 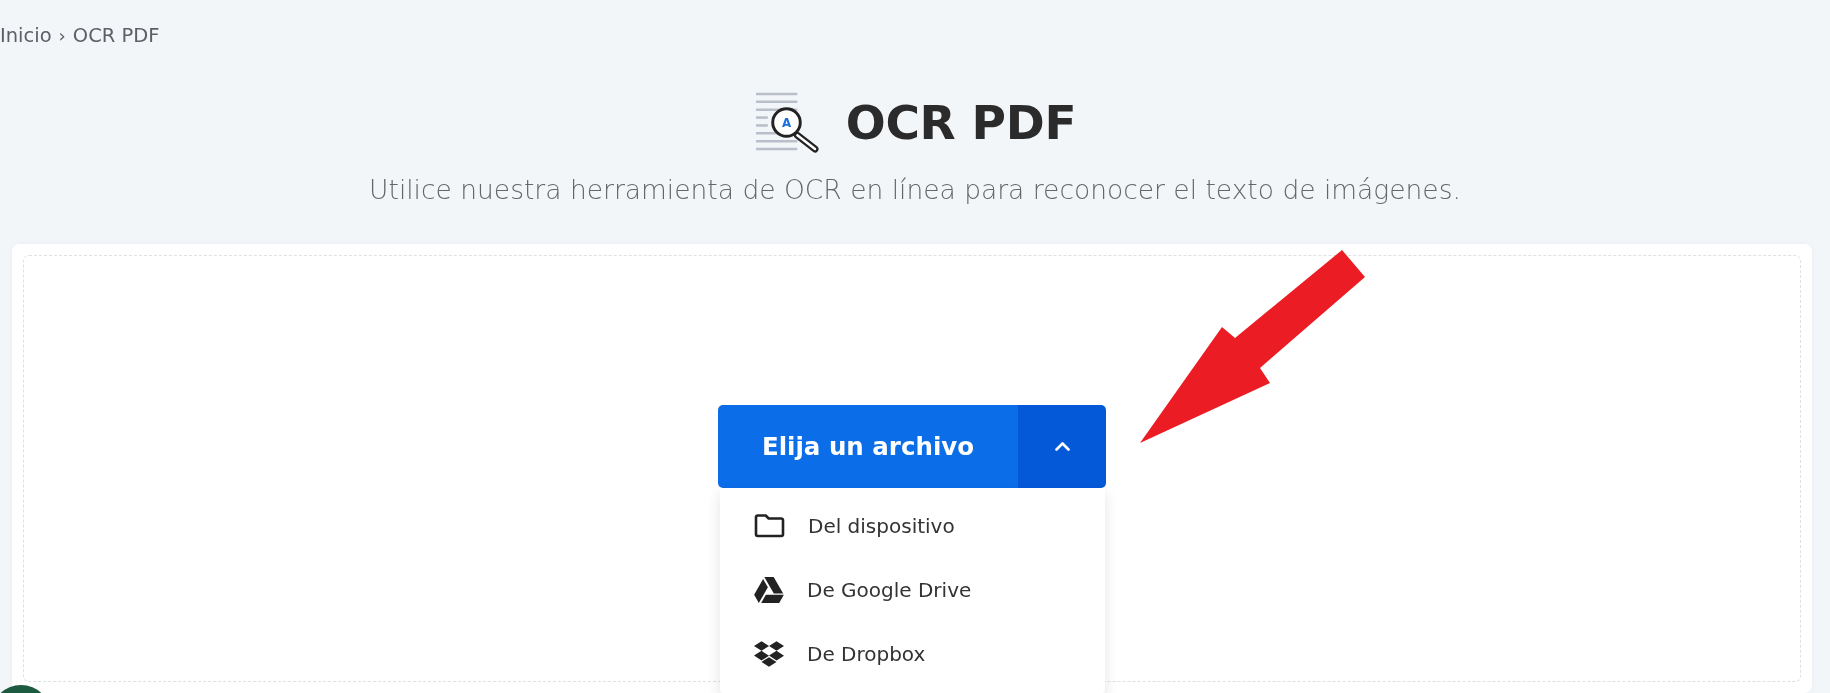 I want to click on folder-icon, so click(x=769, y=526).